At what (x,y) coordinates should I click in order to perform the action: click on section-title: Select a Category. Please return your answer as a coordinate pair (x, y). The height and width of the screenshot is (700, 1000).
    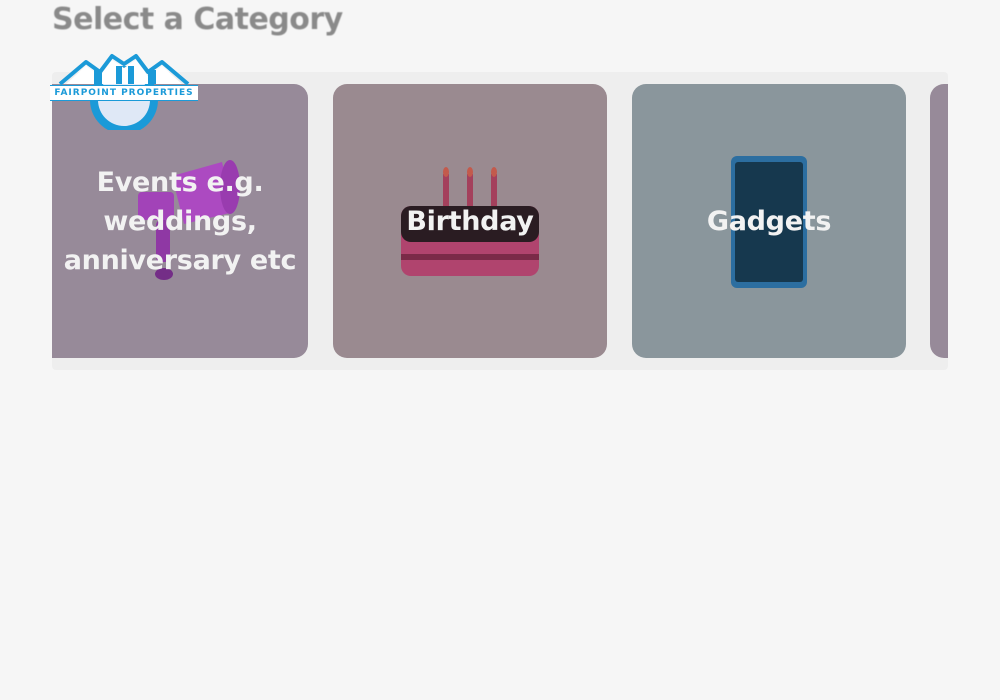
    Looking at the image, I should click on (197, 19).